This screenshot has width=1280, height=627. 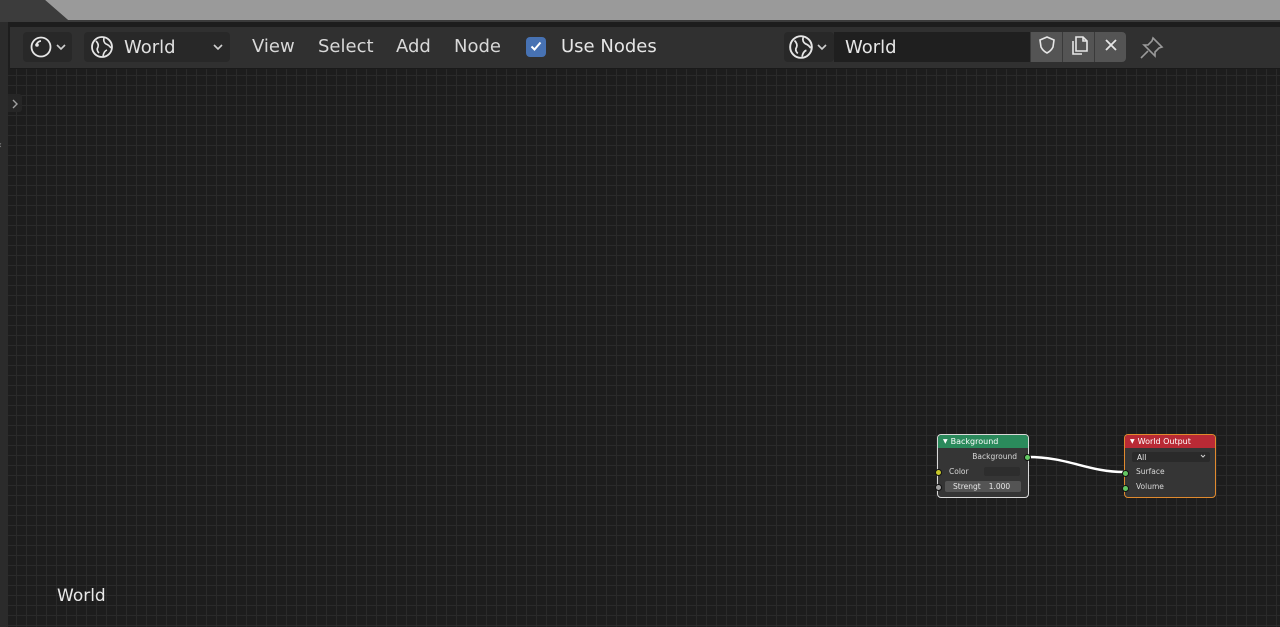 I want to click on chevron-right-icon, so click(x=15, y=103).